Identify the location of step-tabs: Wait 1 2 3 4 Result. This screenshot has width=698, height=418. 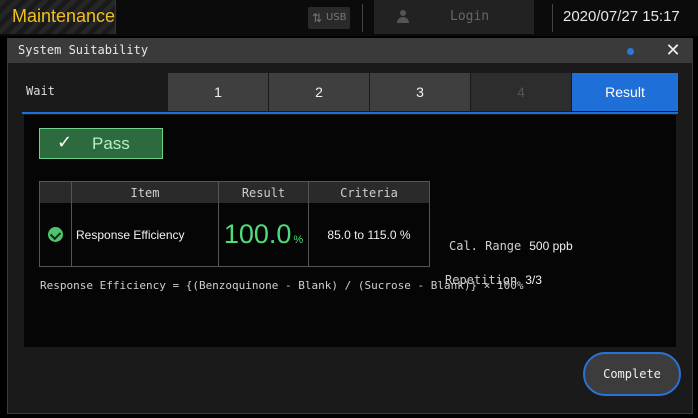
(350, 92).